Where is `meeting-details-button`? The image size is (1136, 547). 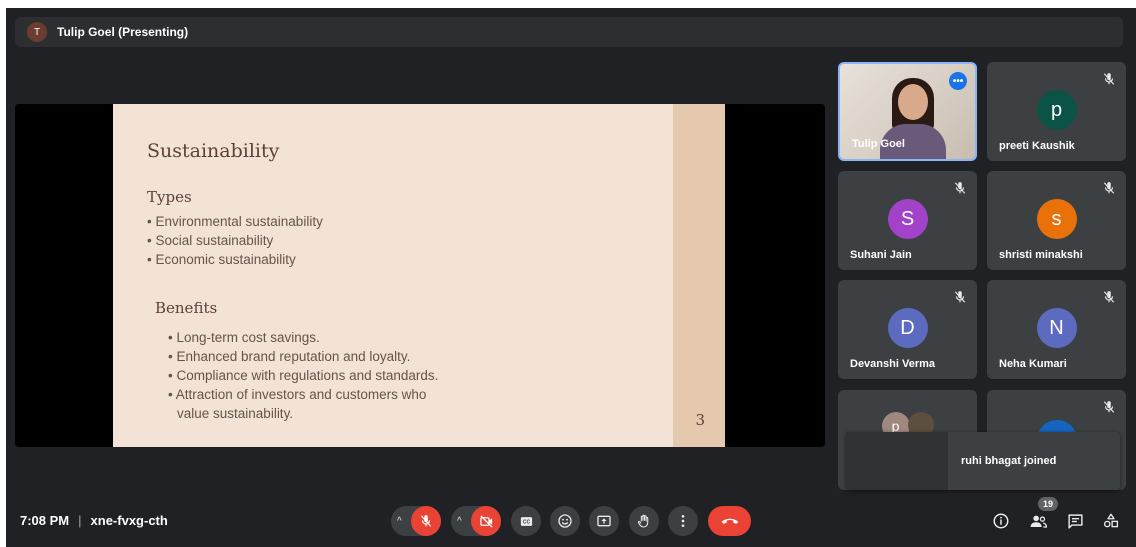
meeting-details-button is located at coordinates (1001, 521).